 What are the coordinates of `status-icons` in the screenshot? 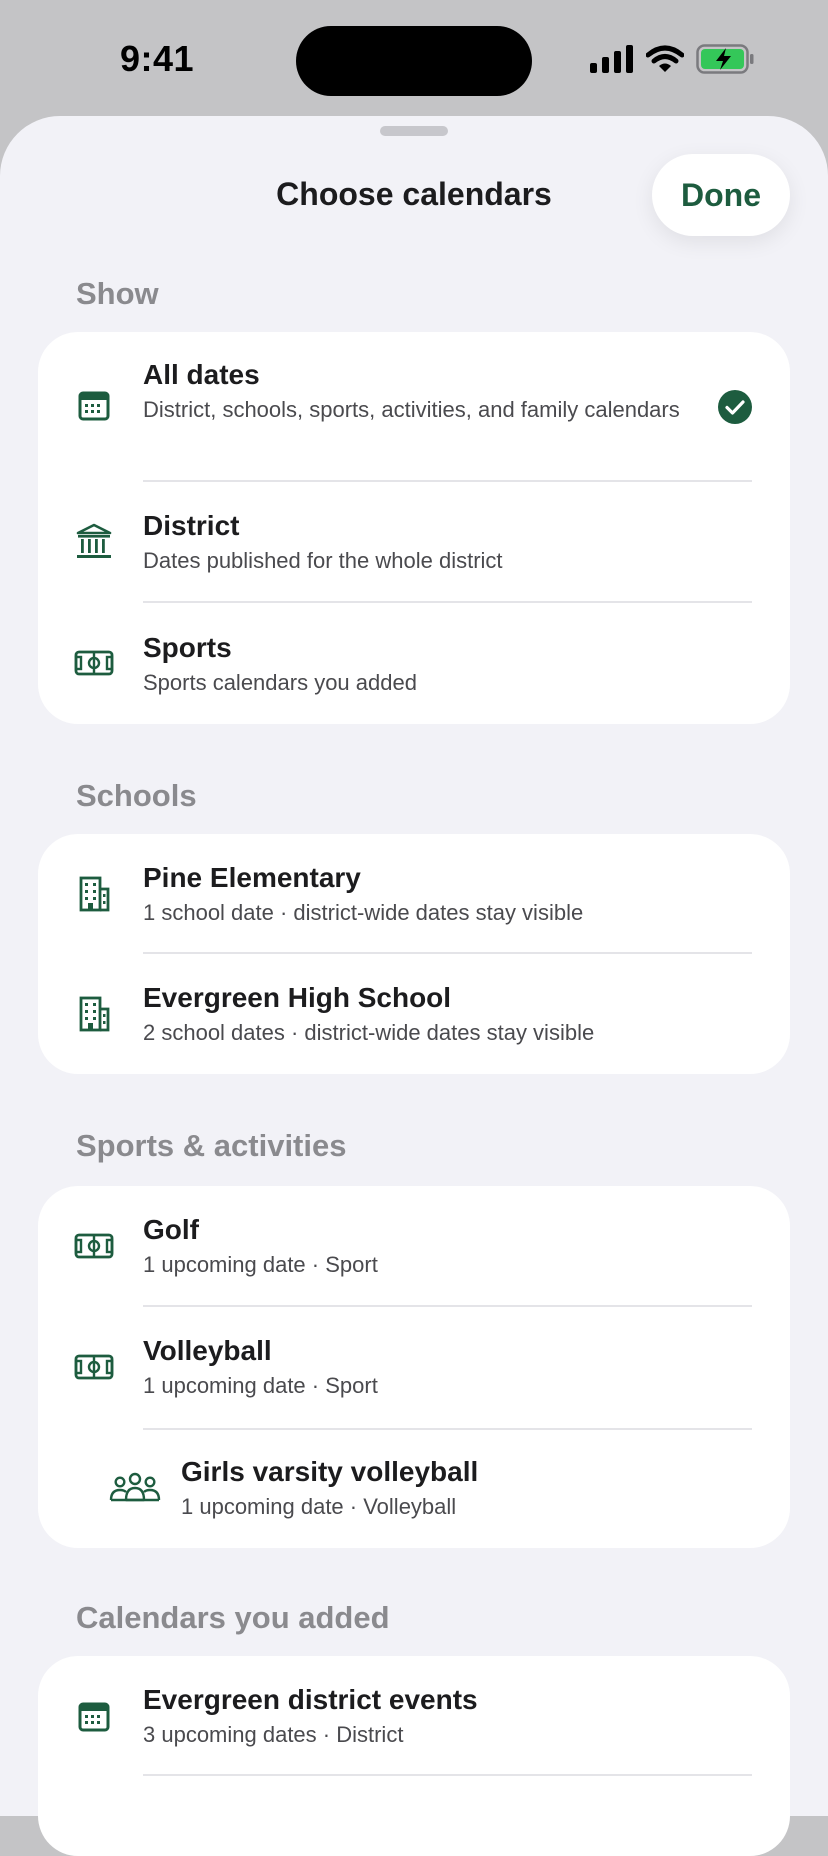 It's located at (672, 59).